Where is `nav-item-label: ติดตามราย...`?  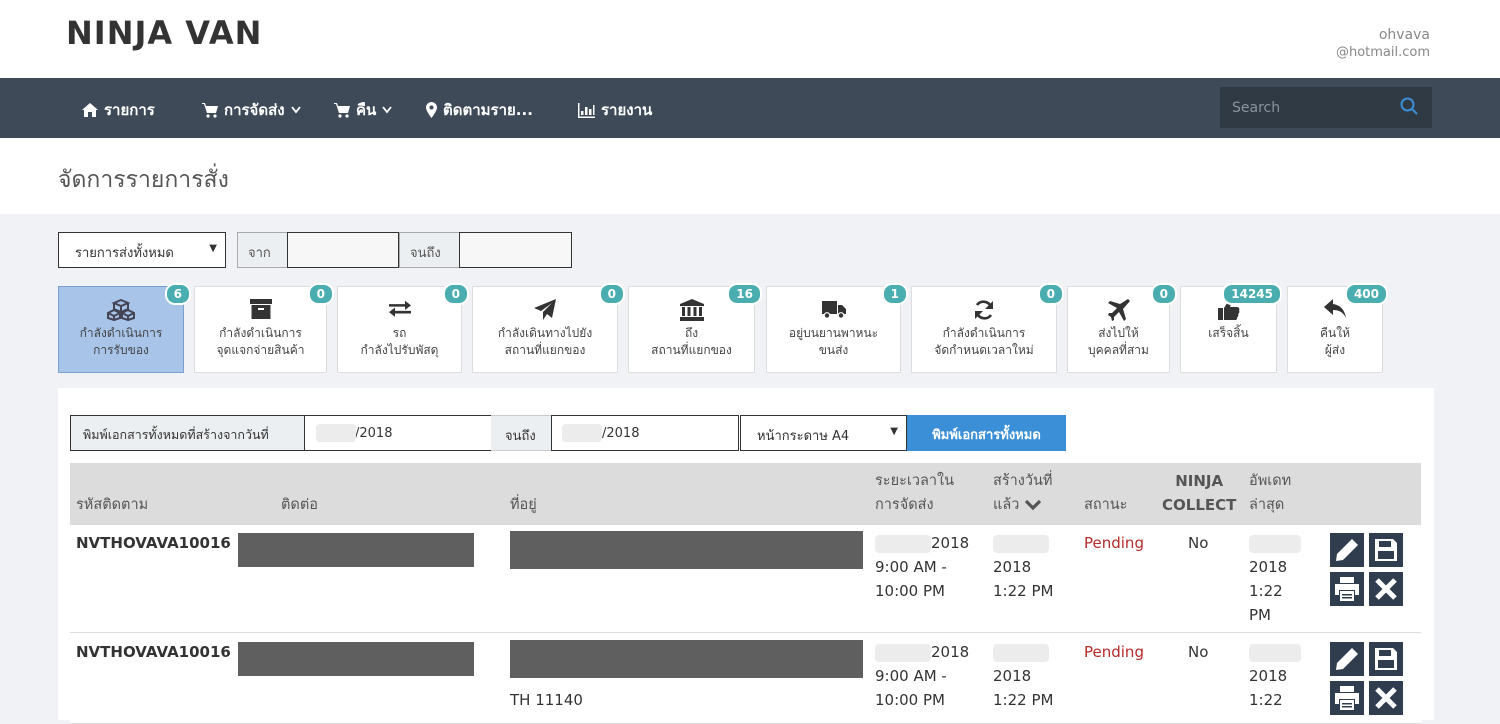
nav-item-label: ติดตามราย... is located at coordinates (488, 110).